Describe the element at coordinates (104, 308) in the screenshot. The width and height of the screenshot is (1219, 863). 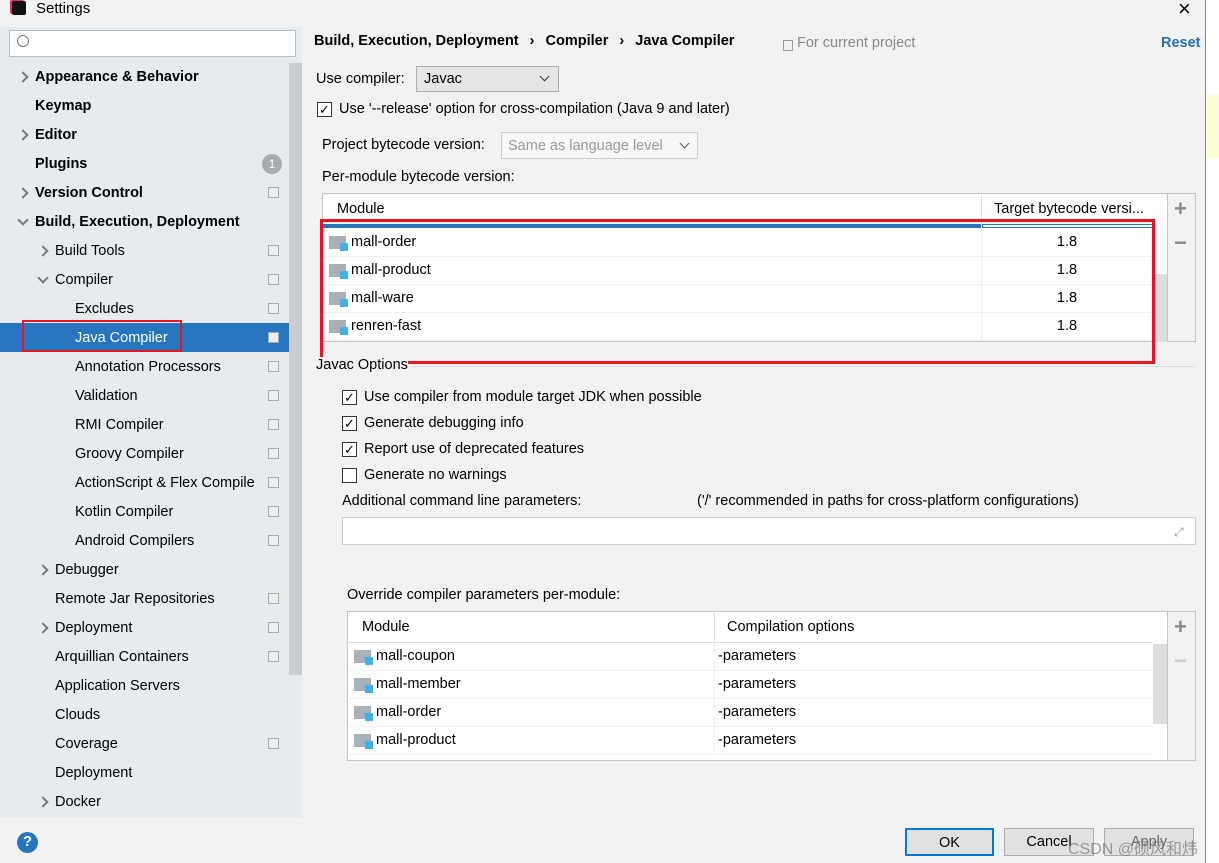
I see `sidebar-item-label: Excludes` at that location.